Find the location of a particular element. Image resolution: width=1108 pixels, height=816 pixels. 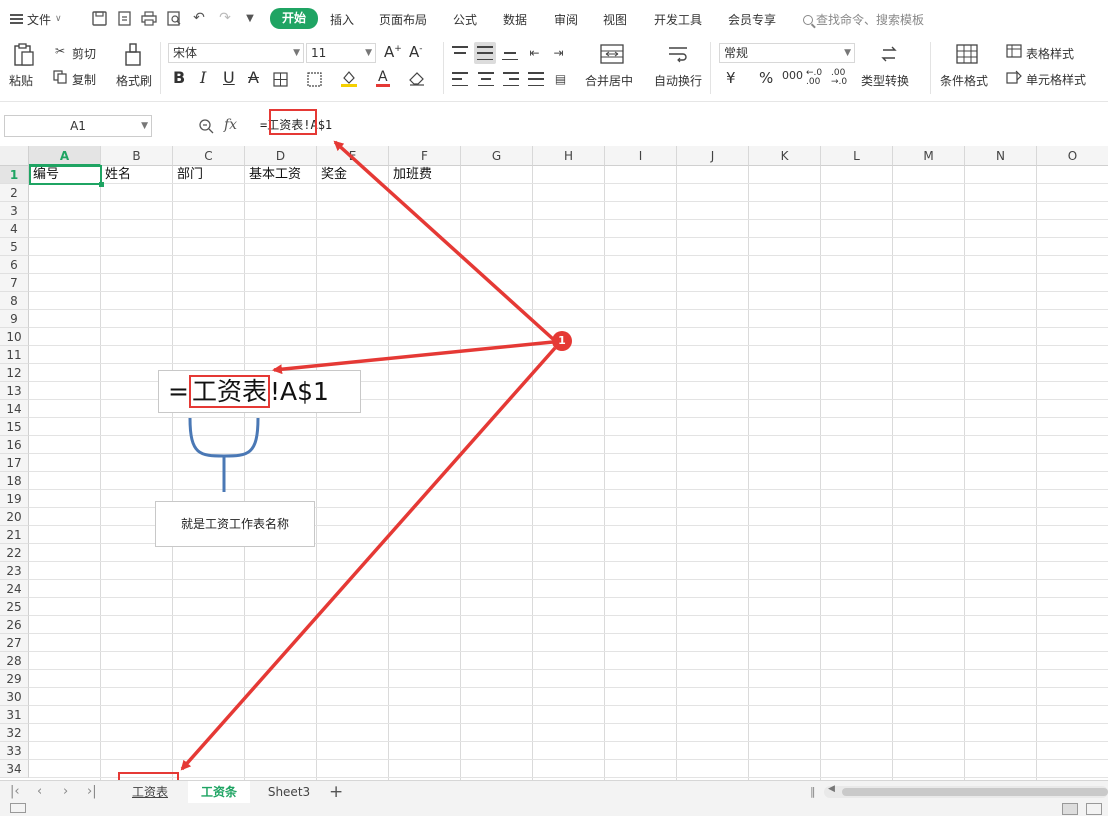

decrease-indent-icon: ⇤ is located at coordinates (534, 52).